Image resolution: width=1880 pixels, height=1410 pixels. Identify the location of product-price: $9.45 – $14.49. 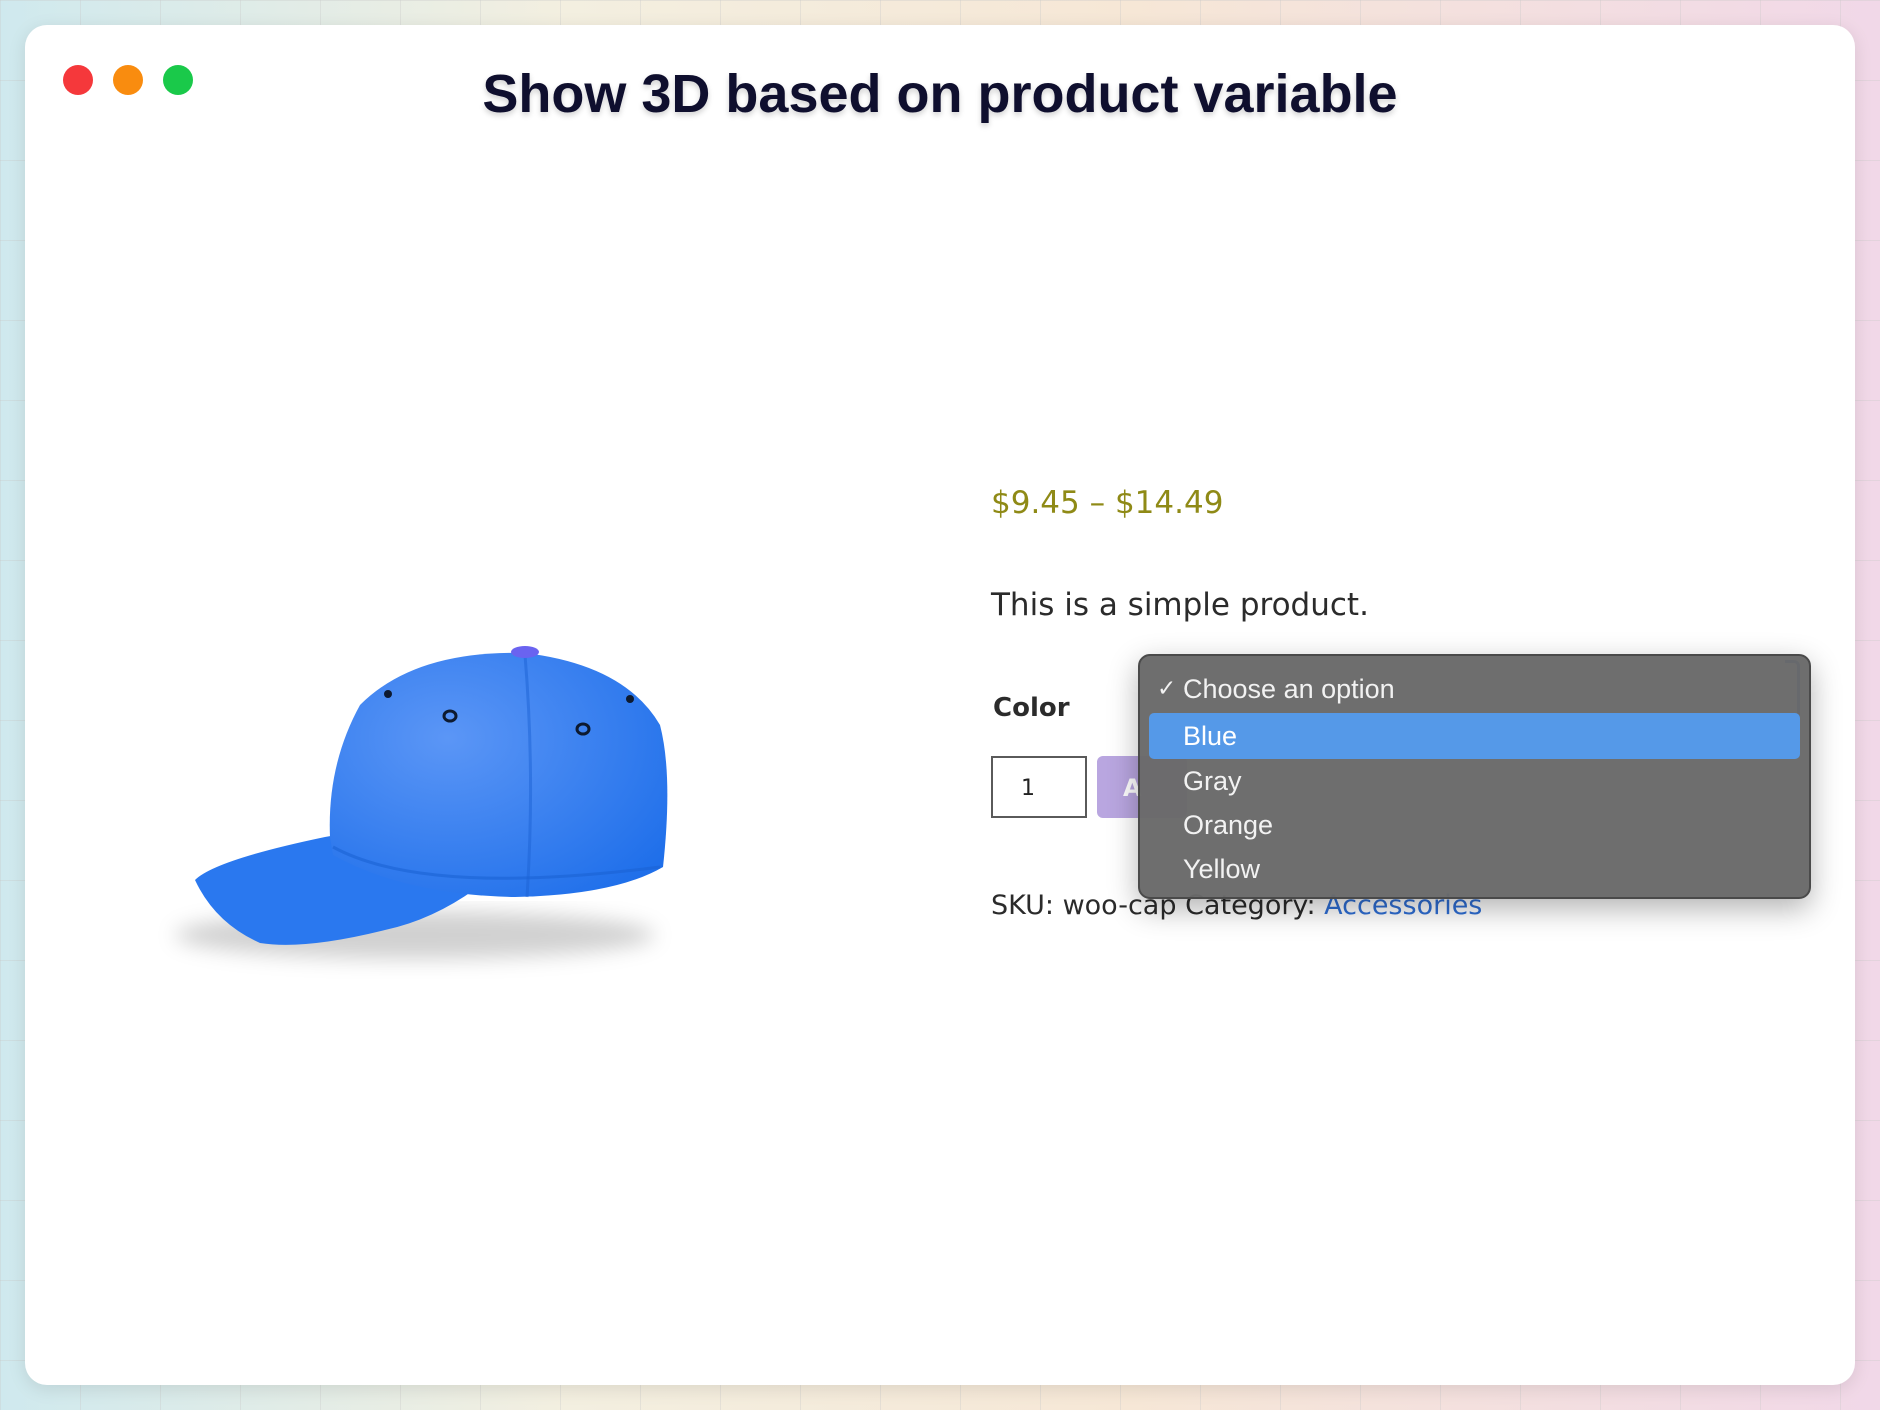
(1107, 503).